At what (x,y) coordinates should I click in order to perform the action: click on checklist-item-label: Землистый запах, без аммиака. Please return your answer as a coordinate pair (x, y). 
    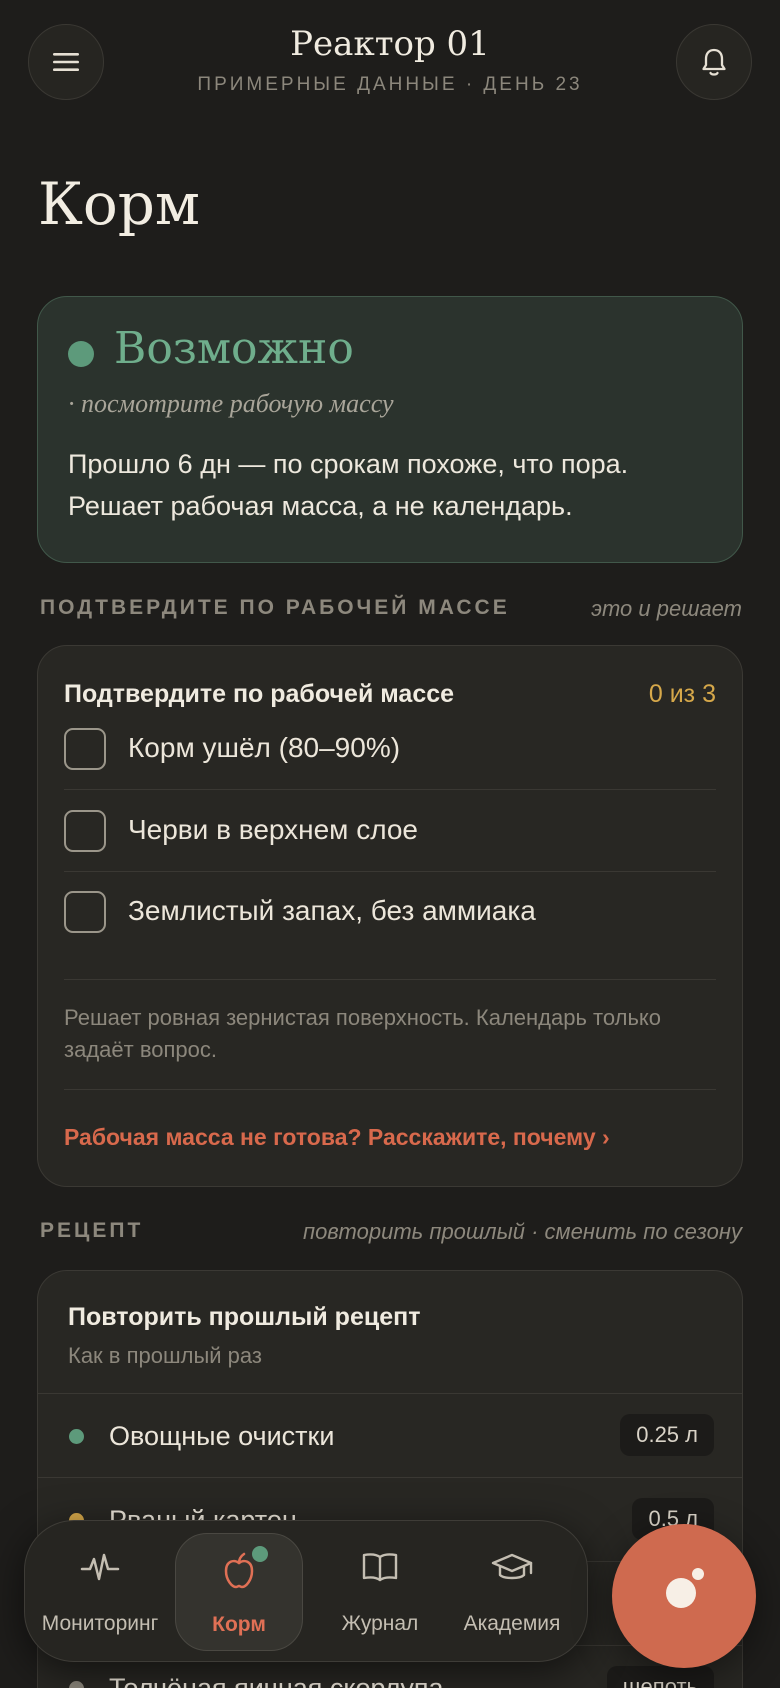
    Looking at the image, I should click on (332, 910).